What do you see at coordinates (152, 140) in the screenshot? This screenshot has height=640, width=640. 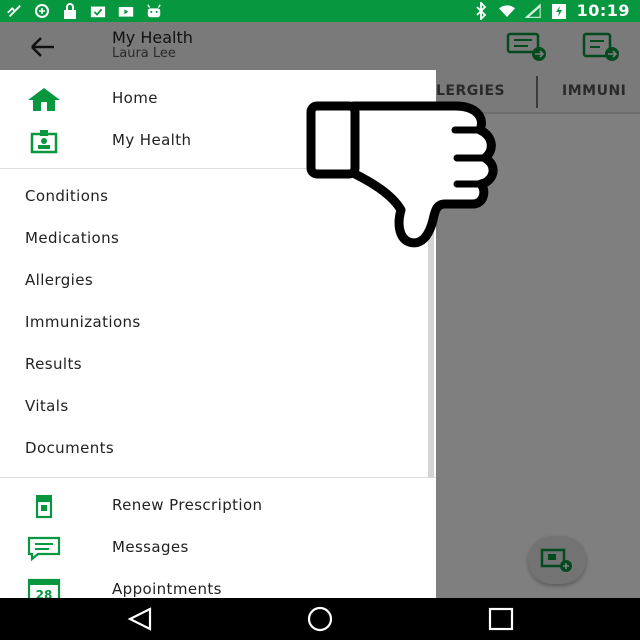 I see `drawer-item-label: My Health` at bounding box center [152, 140].